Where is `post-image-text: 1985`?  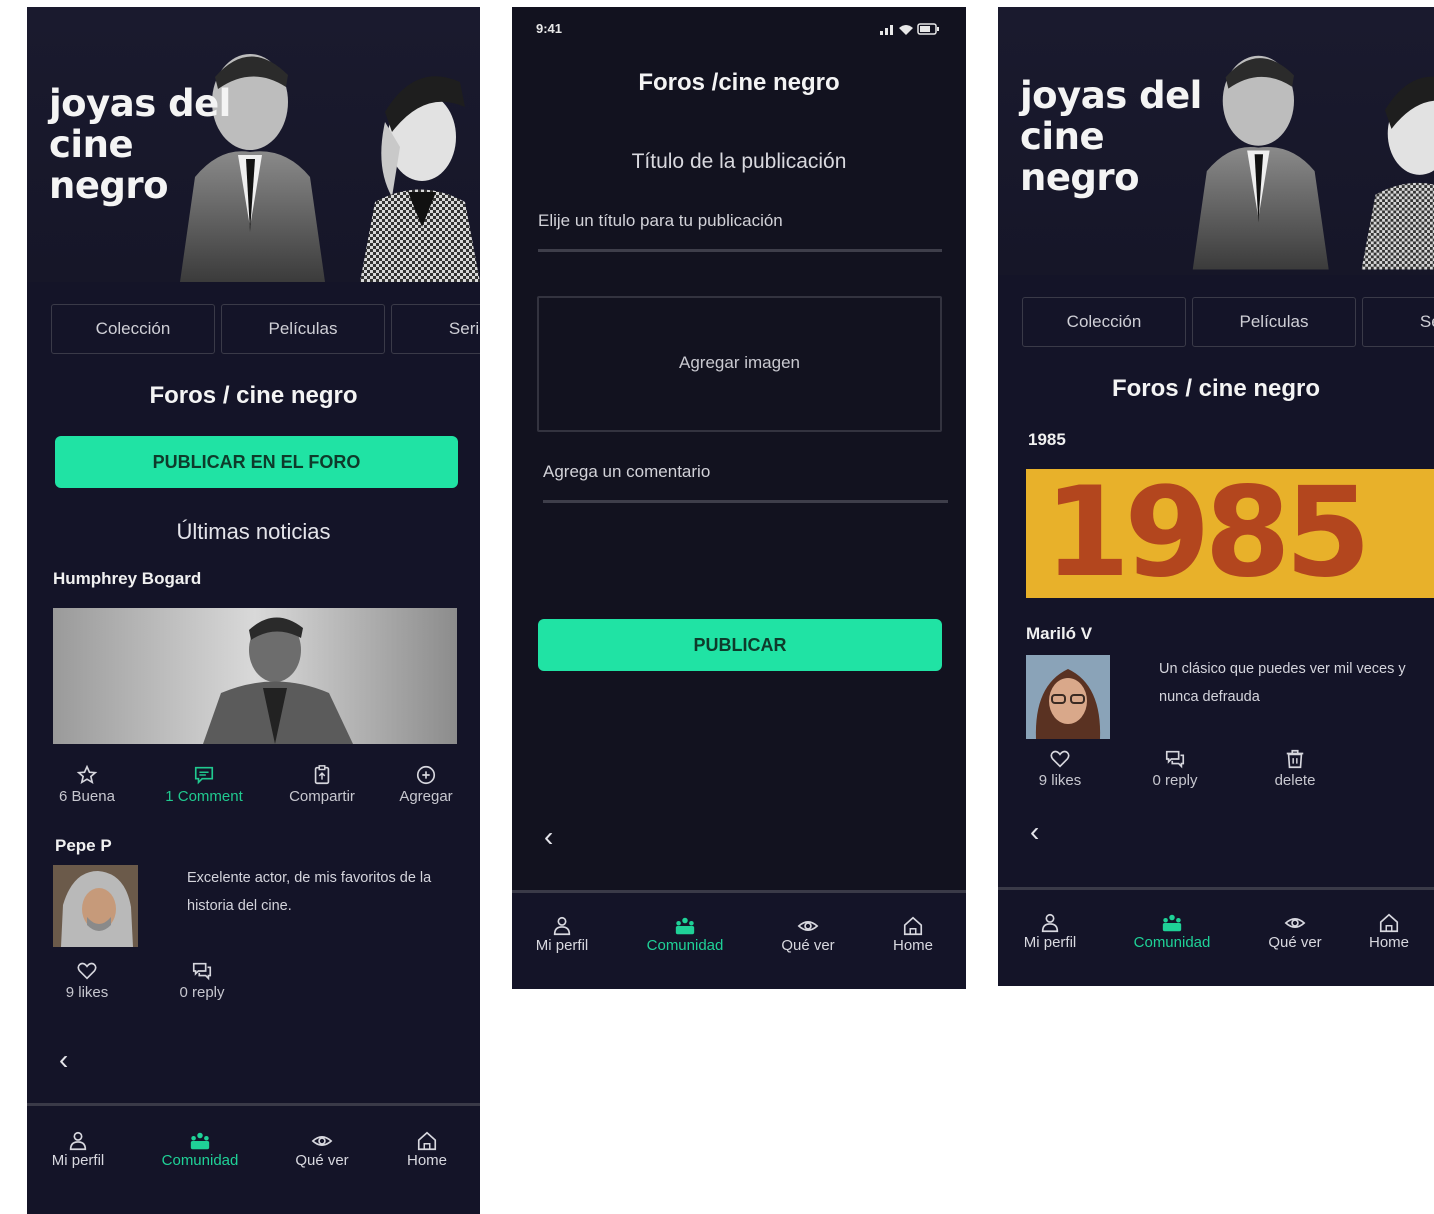 post-image-text: 1985 is located at coordinates (1207, 533).